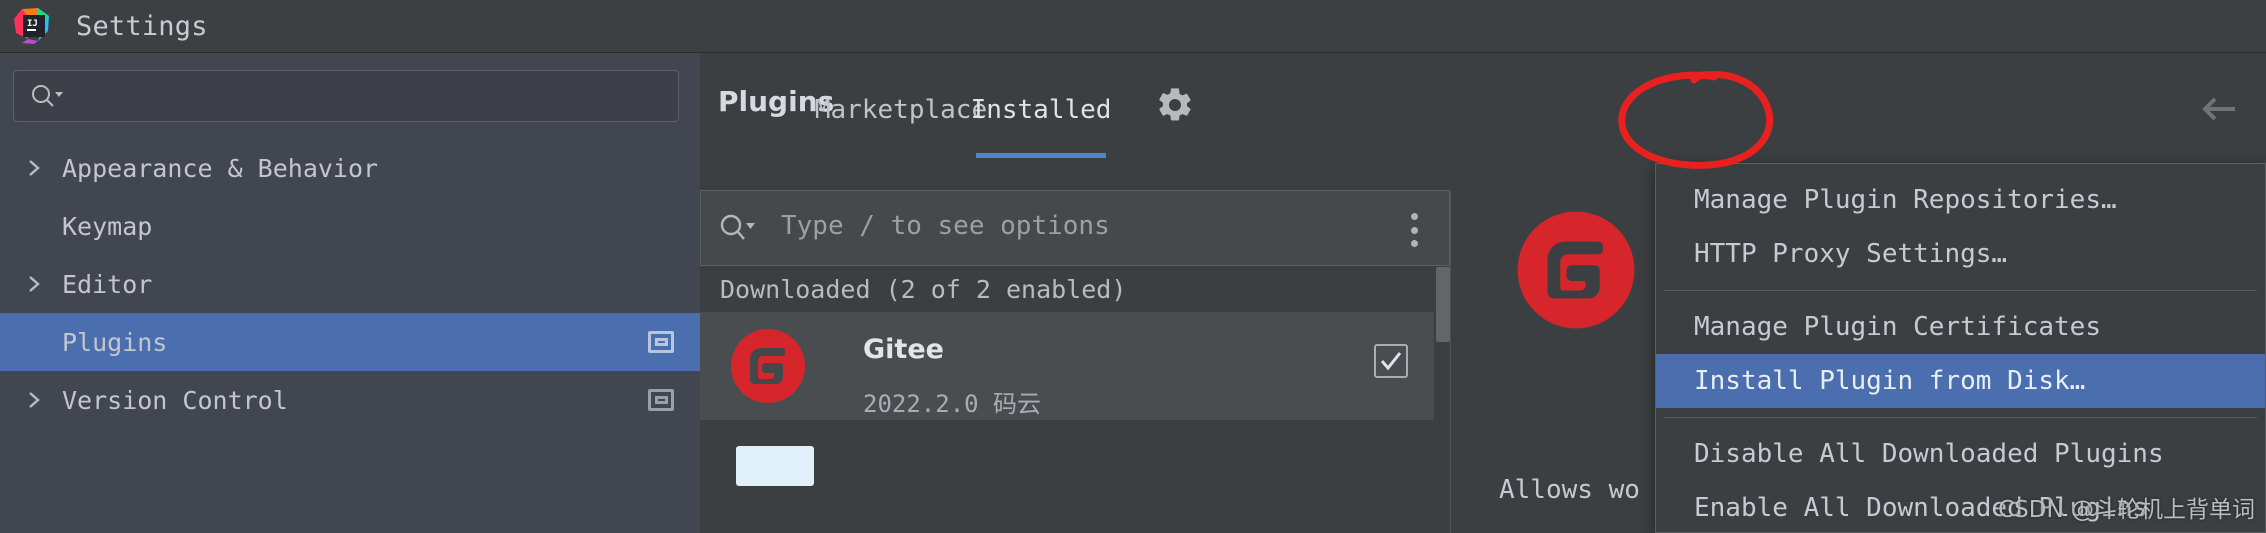 This screenshot has width=2266, height=533. Describe the element at coordinates (350, 400) in the screenshot. I see `sidebar-item-version-control: Version Control` at that location.